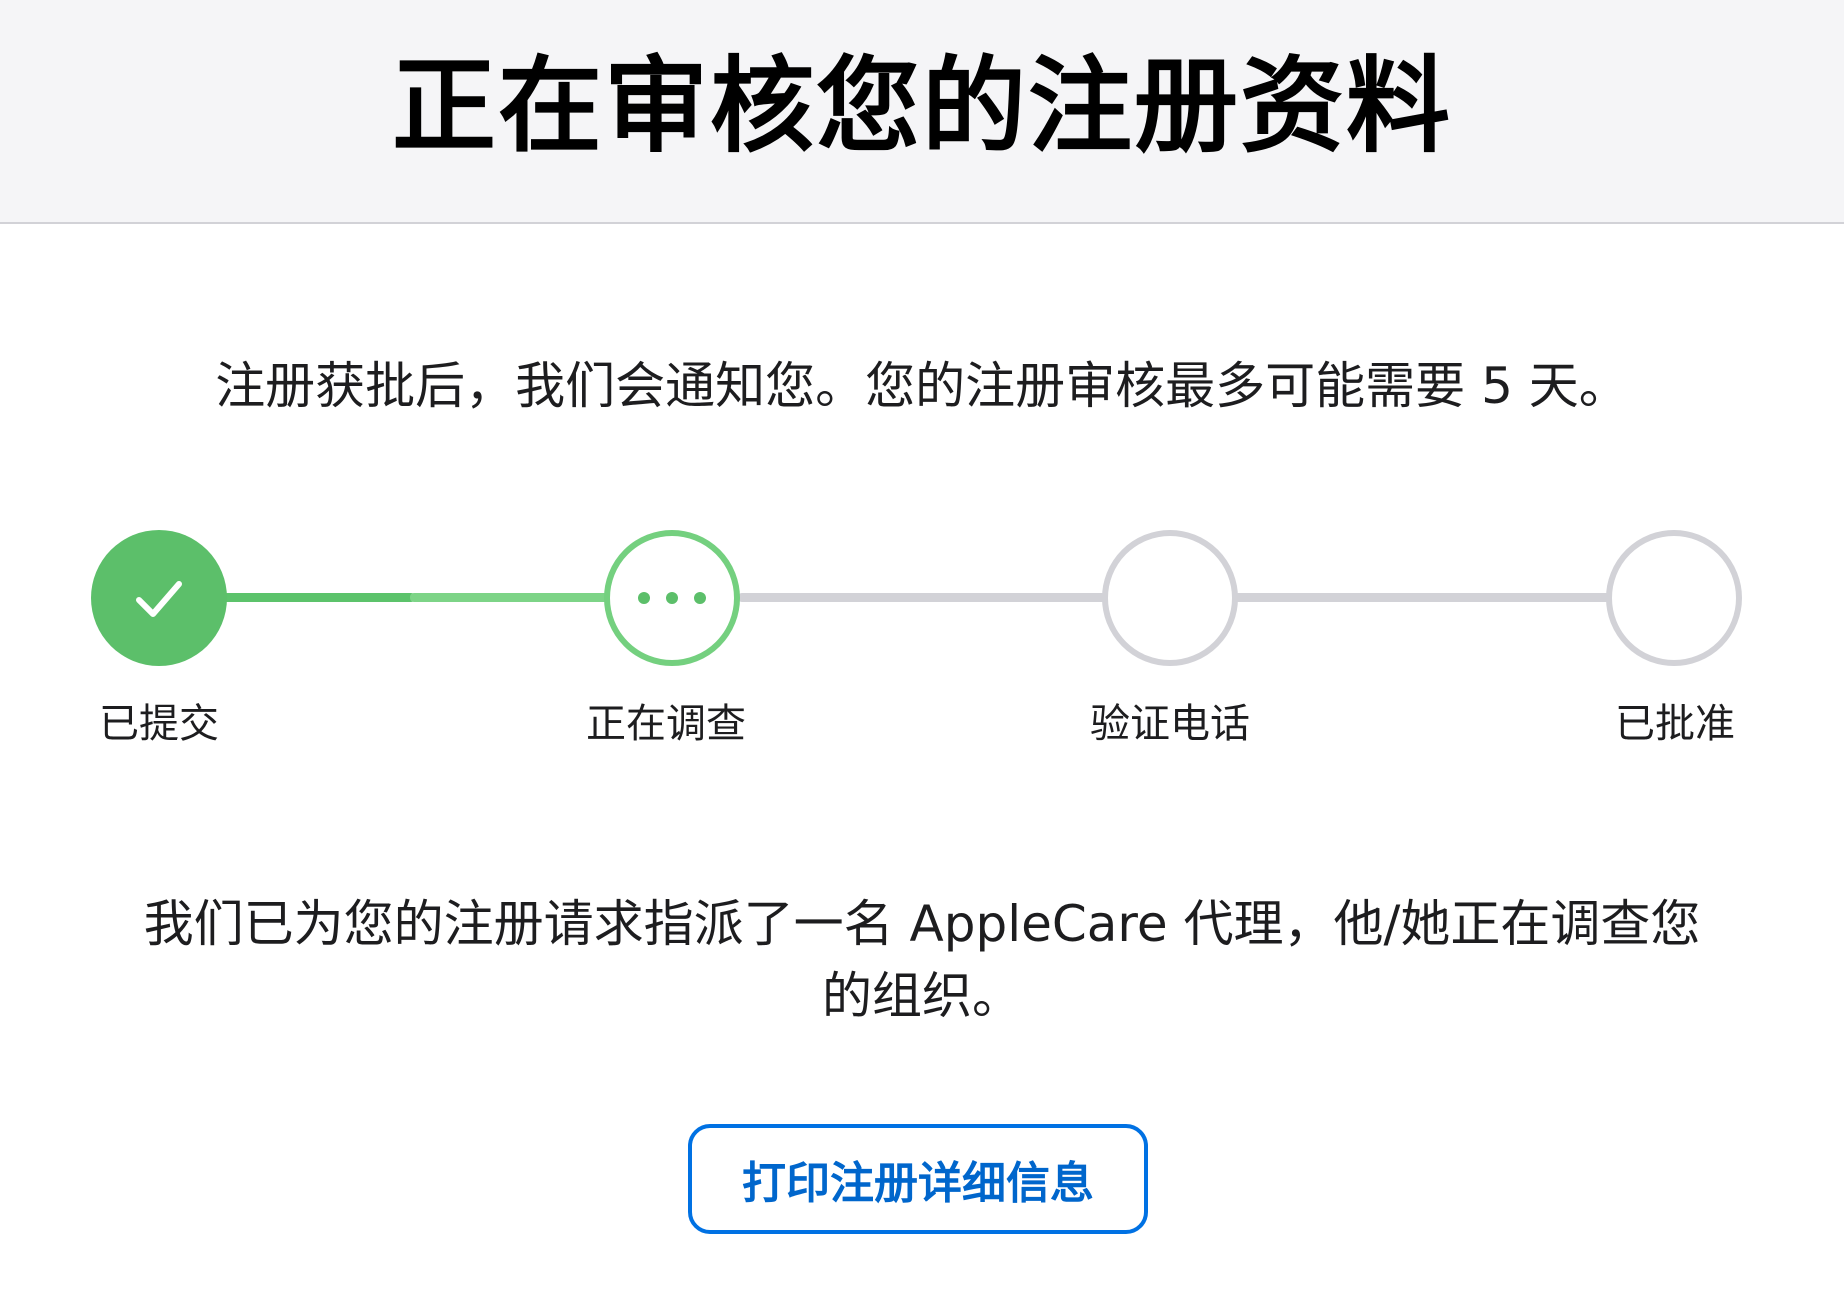  I want to click on step-investigating-indicator, so click(672, 598).